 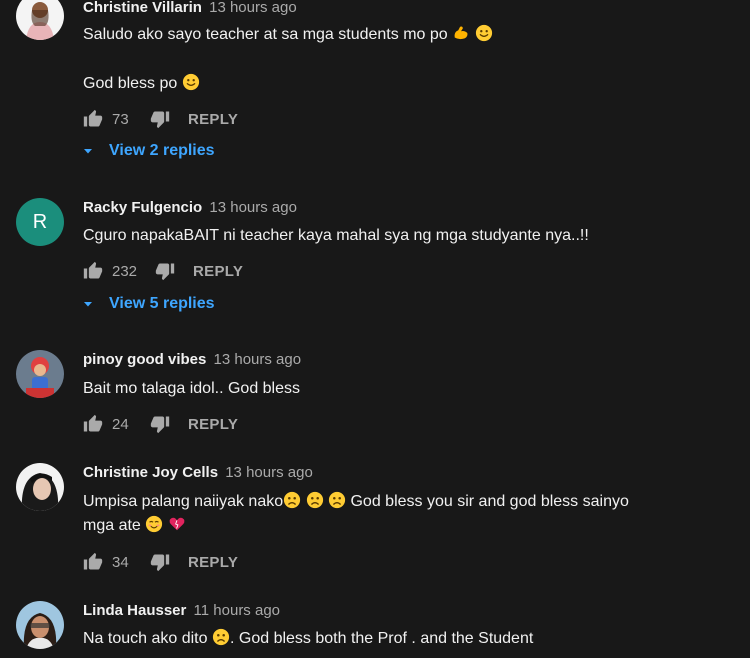 What do you see at coordinates (461, 33) in the screenshot?
I see `flexed-biceps-icon` at bounding box center [461, 33].